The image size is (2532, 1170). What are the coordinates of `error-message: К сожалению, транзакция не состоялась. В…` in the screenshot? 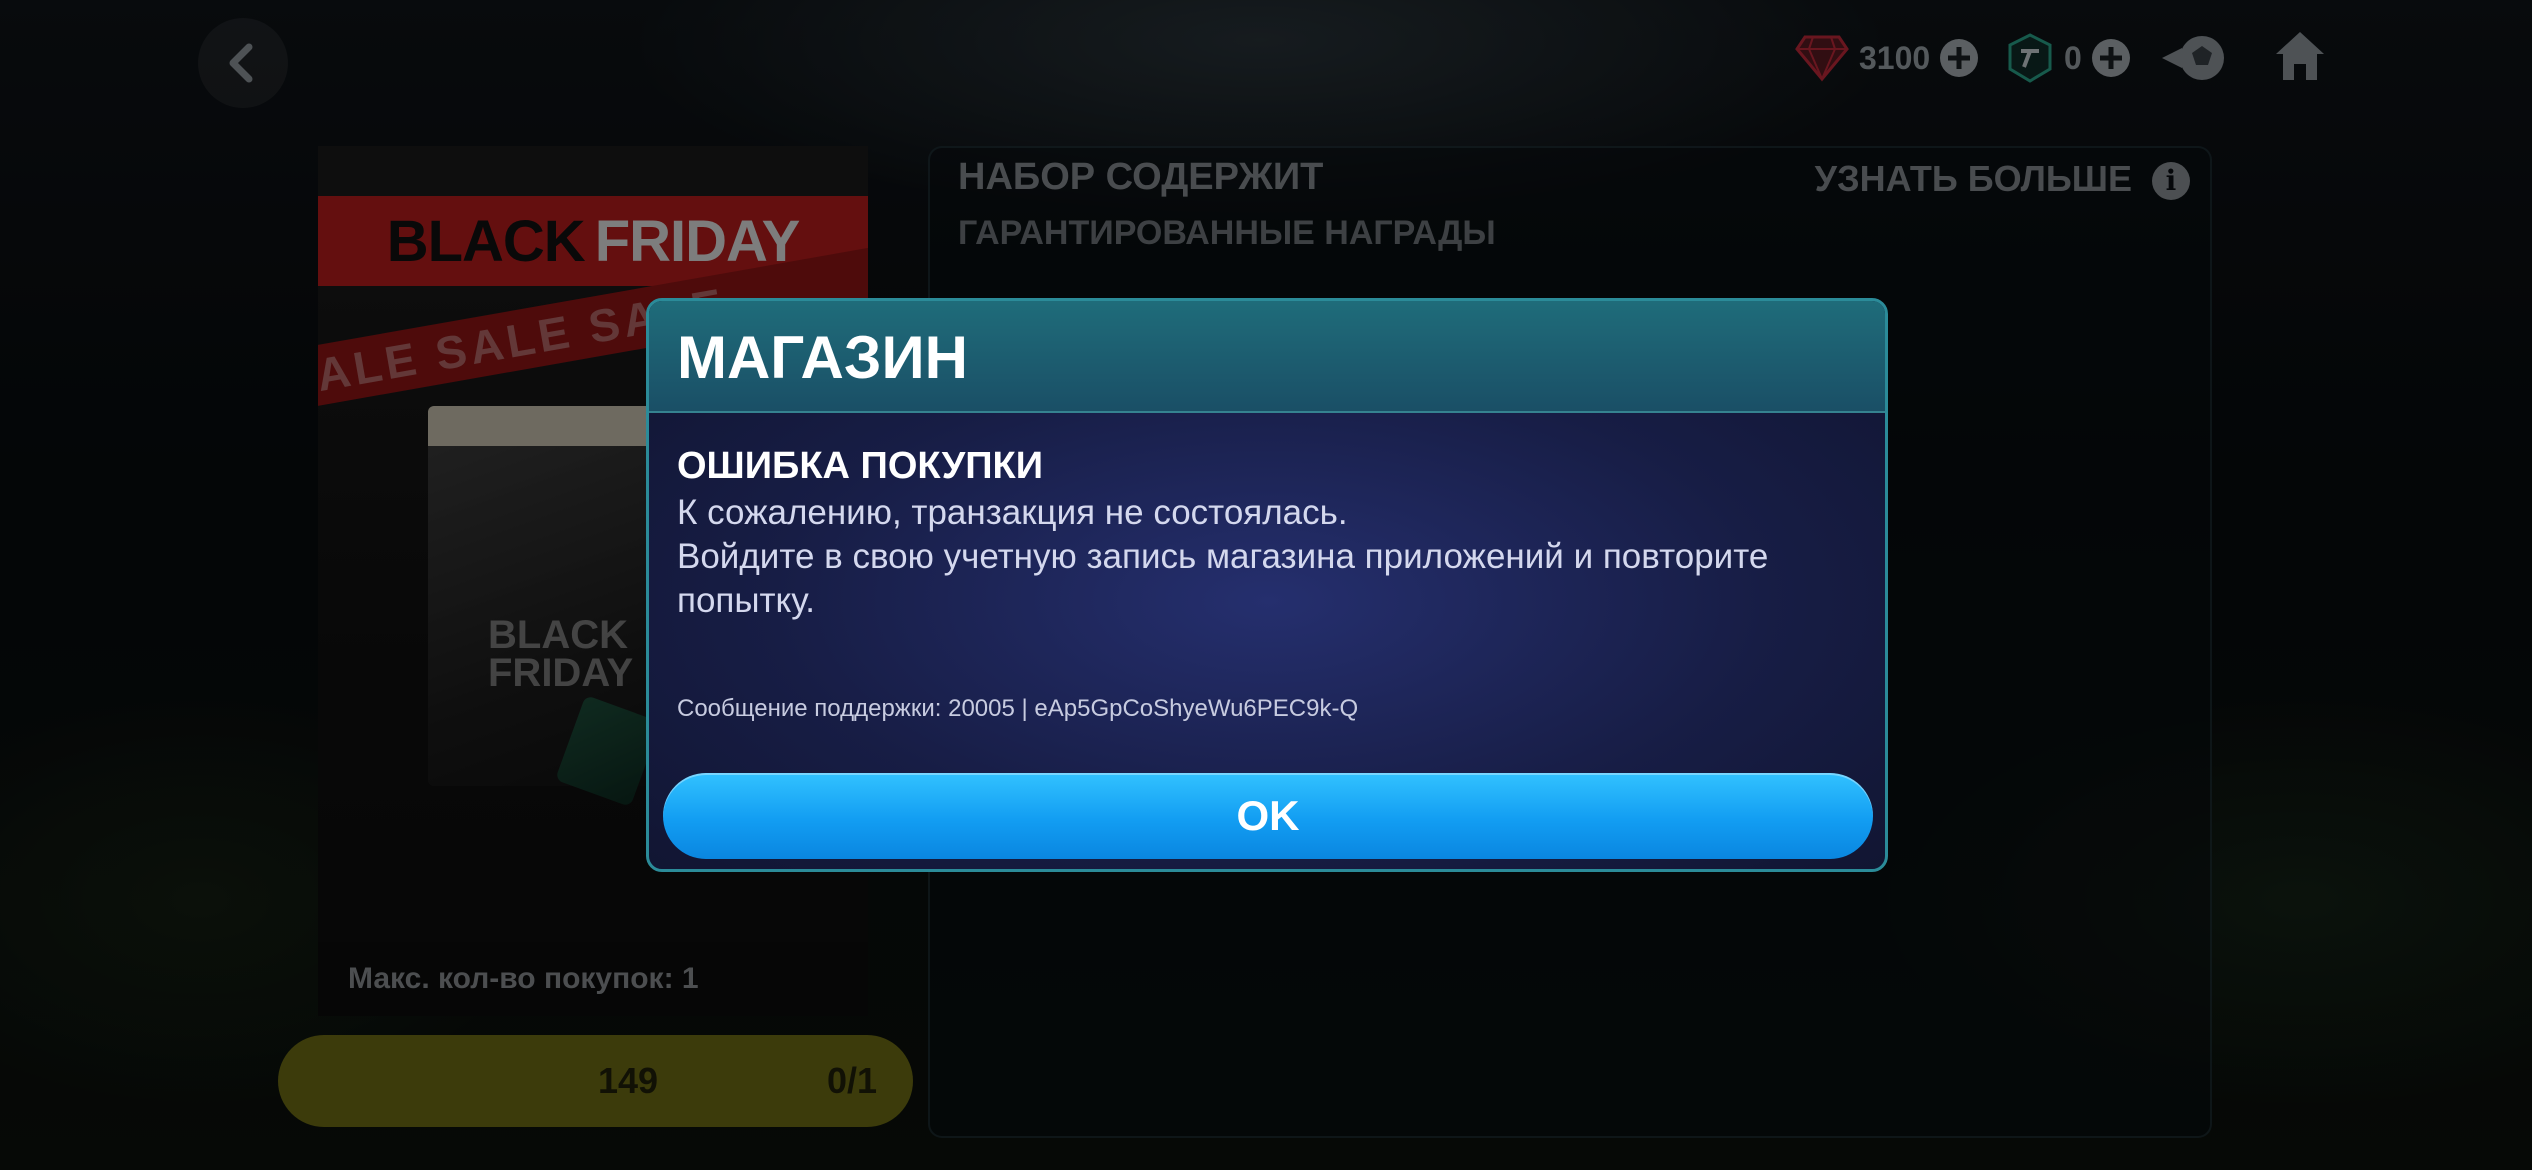 It's located at (1267, 557).